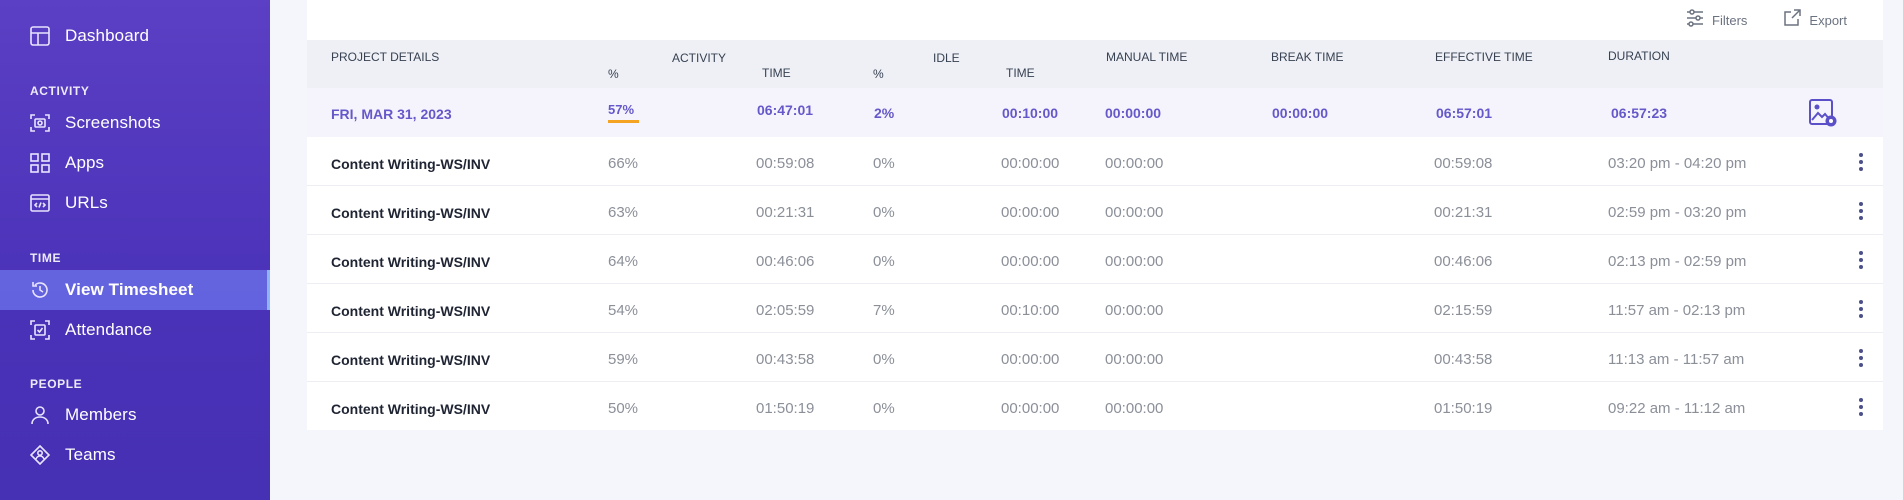 The width and height of the screenshot is (1903, 500). Describe the element at coordinates (40, 330) in the screenshot. I see `attendance-icon` at that location.